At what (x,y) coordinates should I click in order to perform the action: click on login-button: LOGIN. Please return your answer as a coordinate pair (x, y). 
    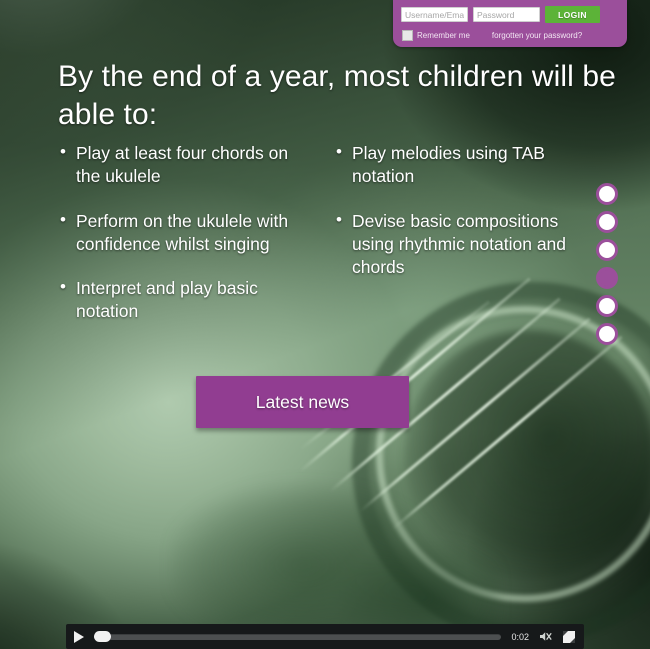
    Looking at the image, I should click on (572, 14).